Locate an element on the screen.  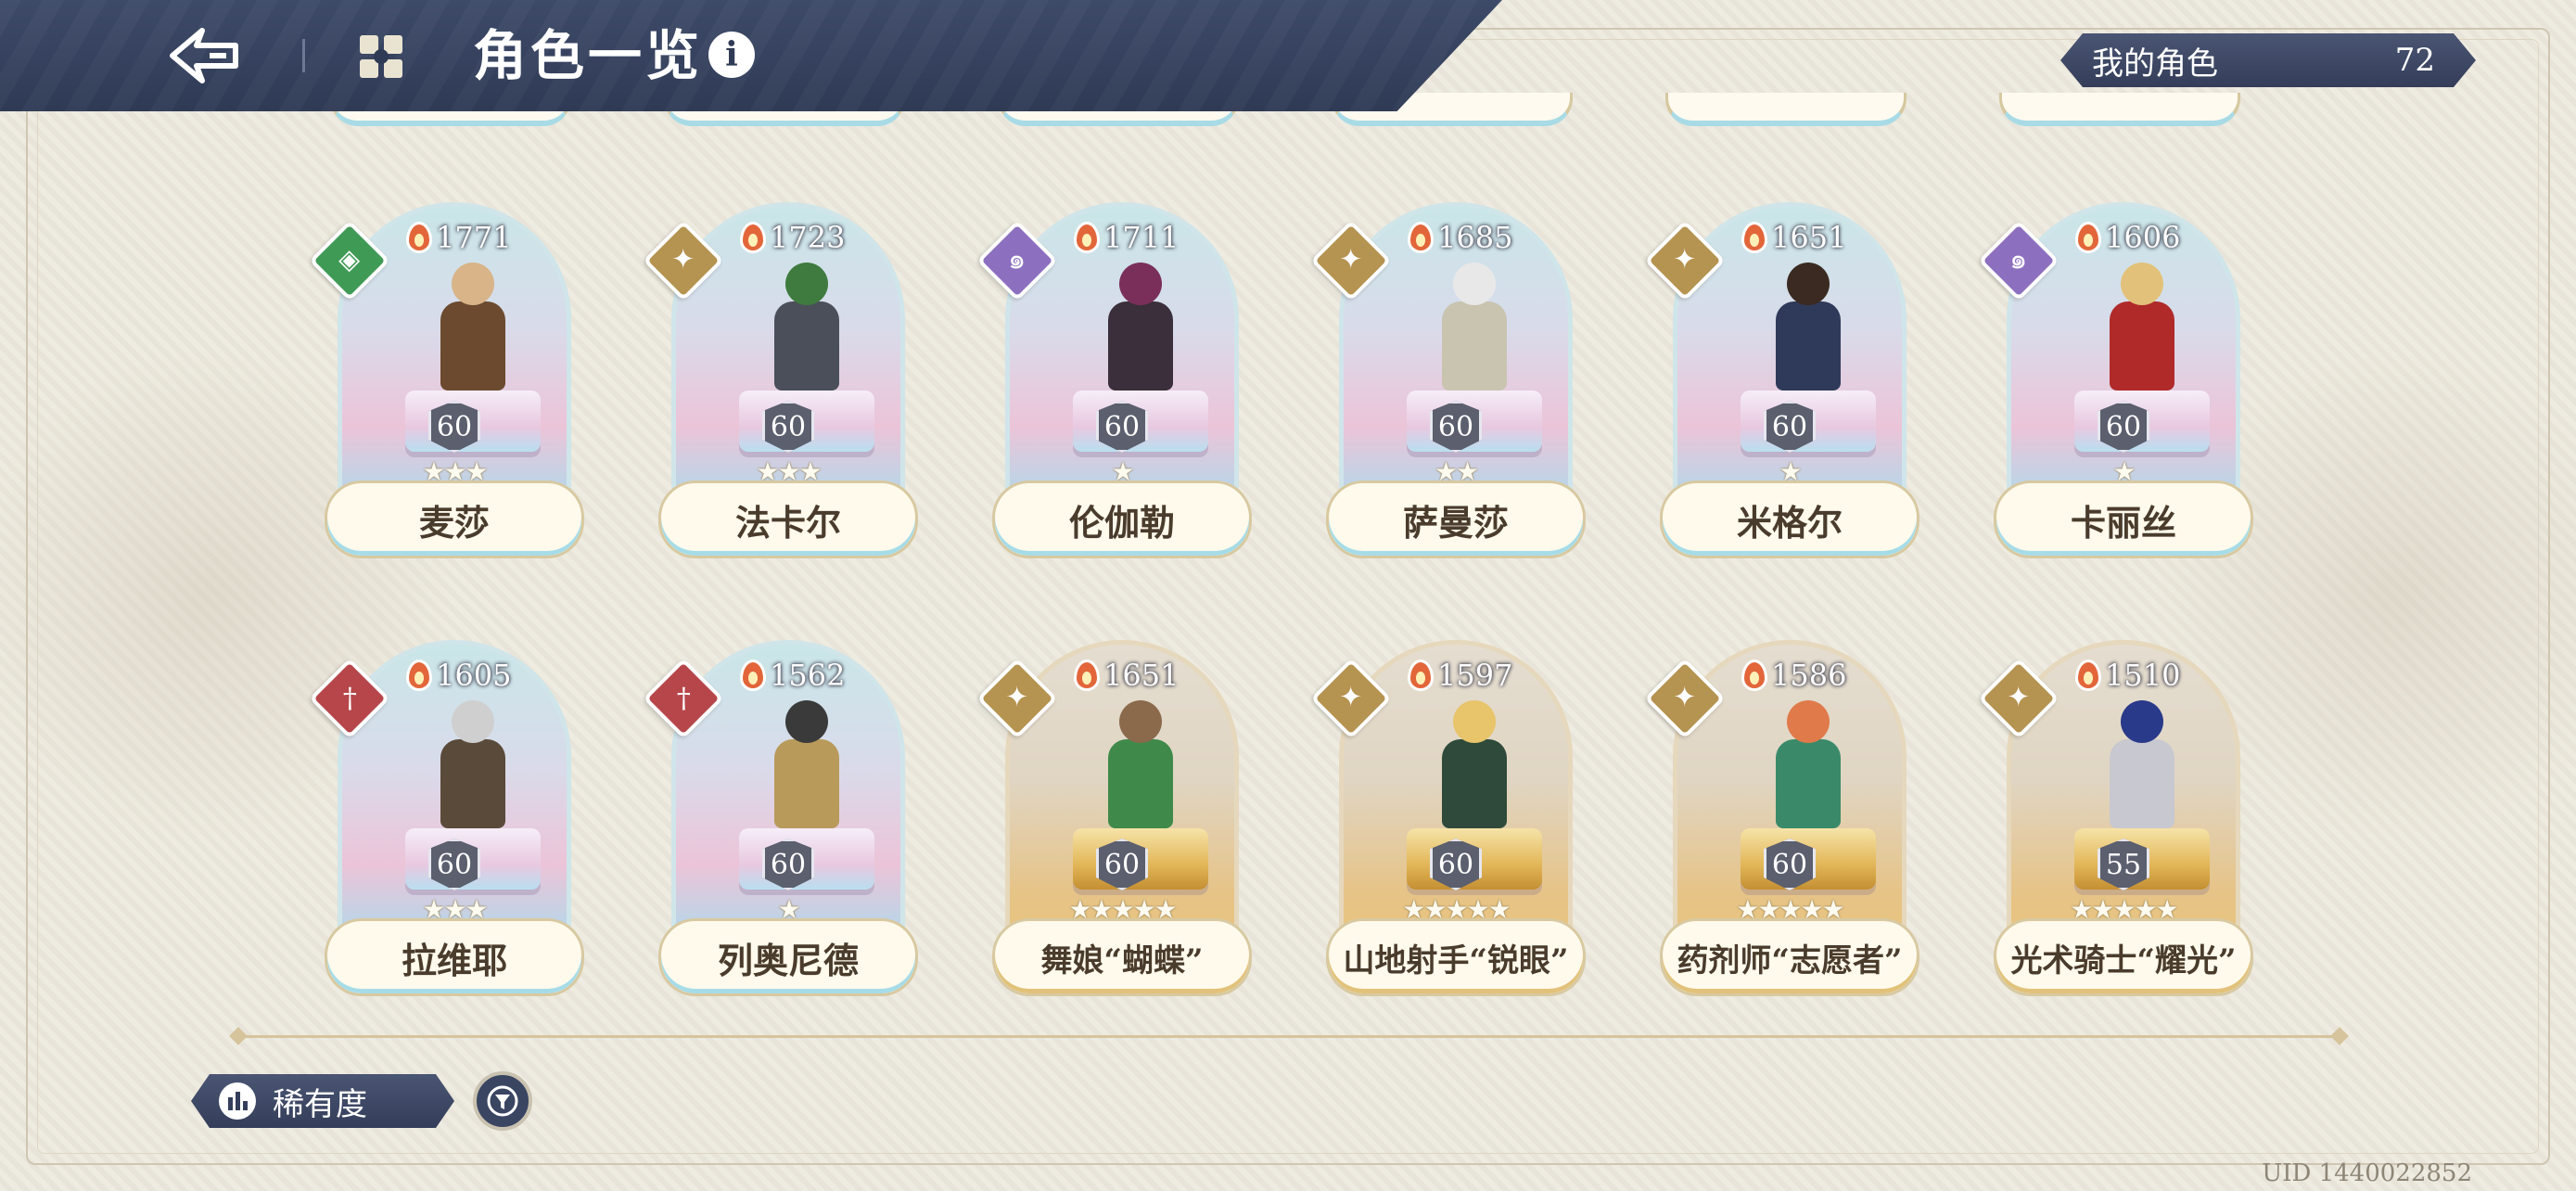
power-indicator: 1586 is located at coordinates (1793, 675).